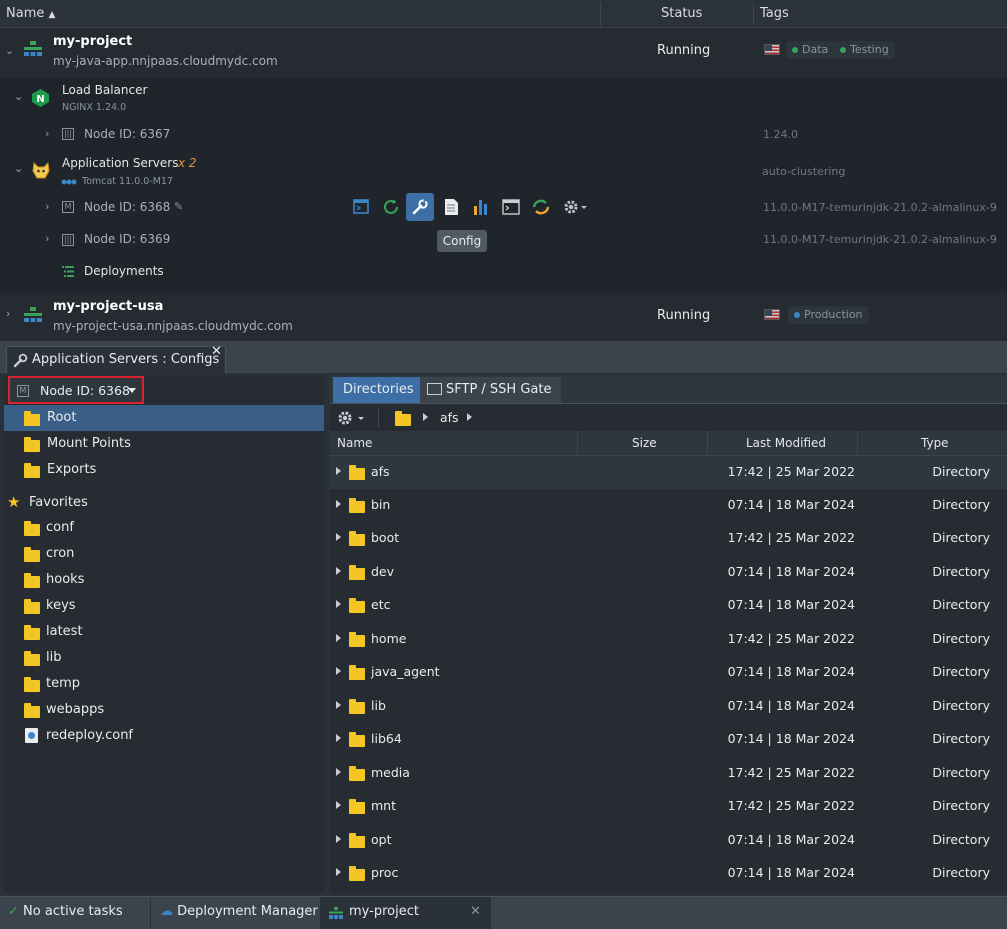  I want to click on col-status-header: Status, so click(681, 14).